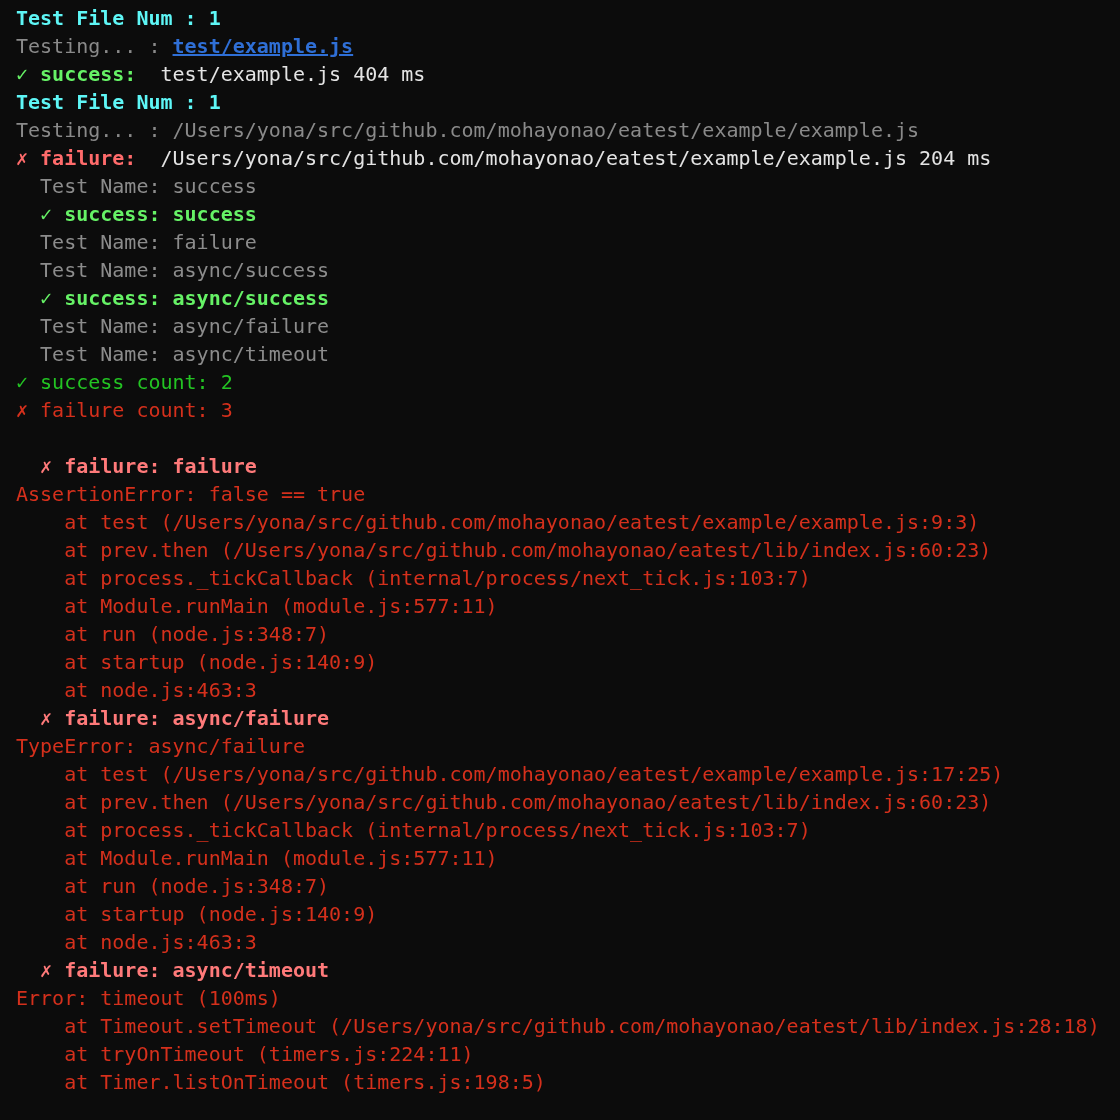  I want to click on error-text: Error: timeout (100ms), so click(148, 998).